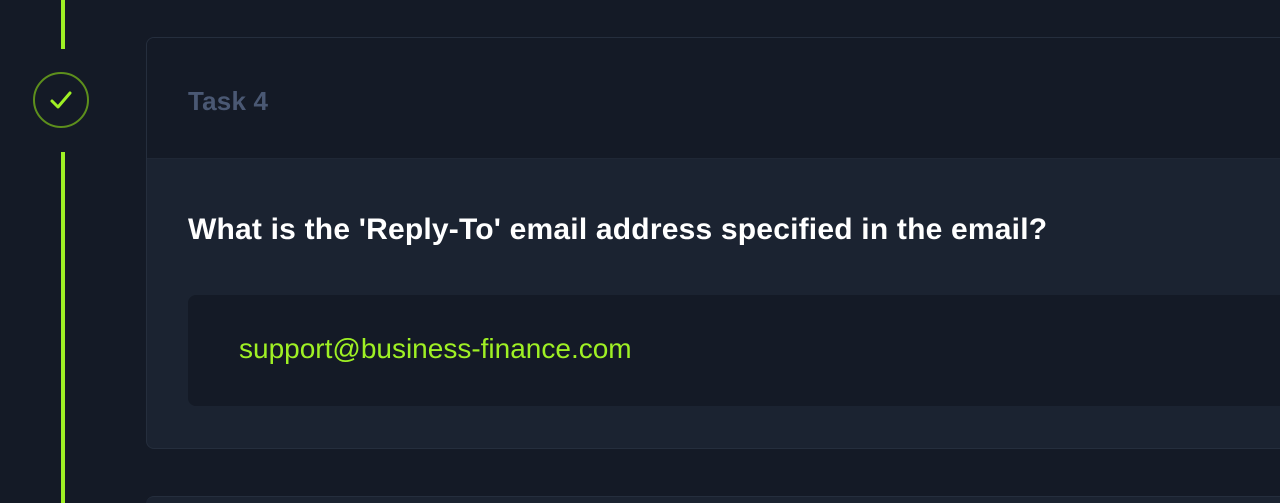 This screenshot has height=503, width=1280. What do you see at coordinates (228, 101) in the screenshot?
I see `task-title: Task 4` at bounding box center [228, 101].